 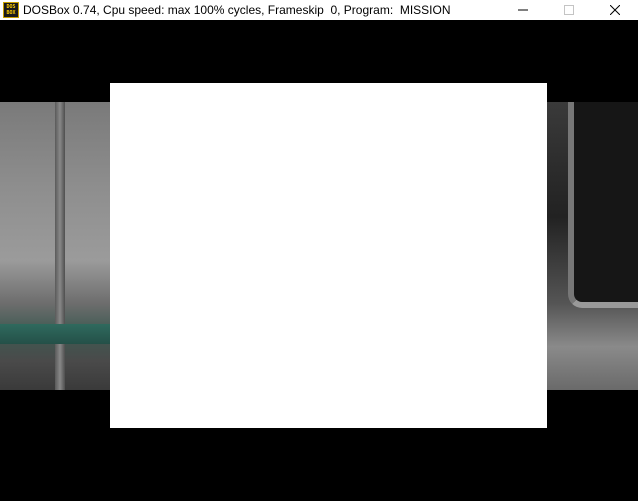 I want to click on minimize-button, so click(x=523, y=10).